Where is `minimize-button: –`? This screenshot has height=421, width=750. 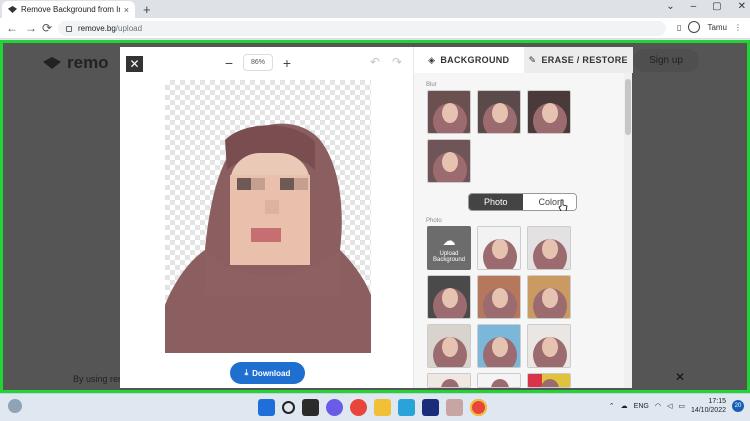 minimize-button: – is located at coordinates (694, 6).